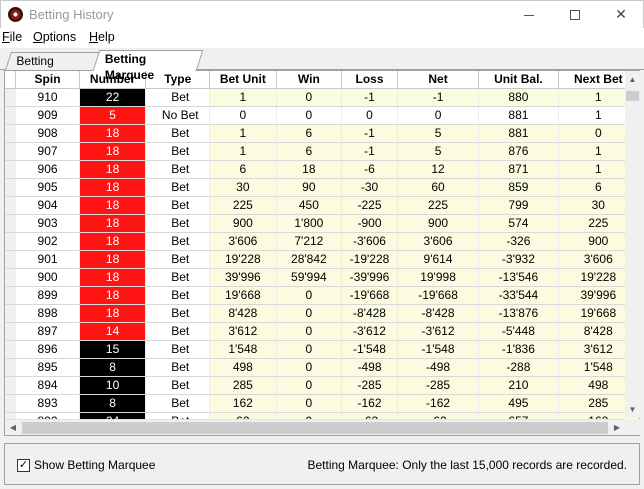  What do you see at coordinates (438, 80) in the screenshot?
I see `net-header: Net` at bounding box center [438, 80].